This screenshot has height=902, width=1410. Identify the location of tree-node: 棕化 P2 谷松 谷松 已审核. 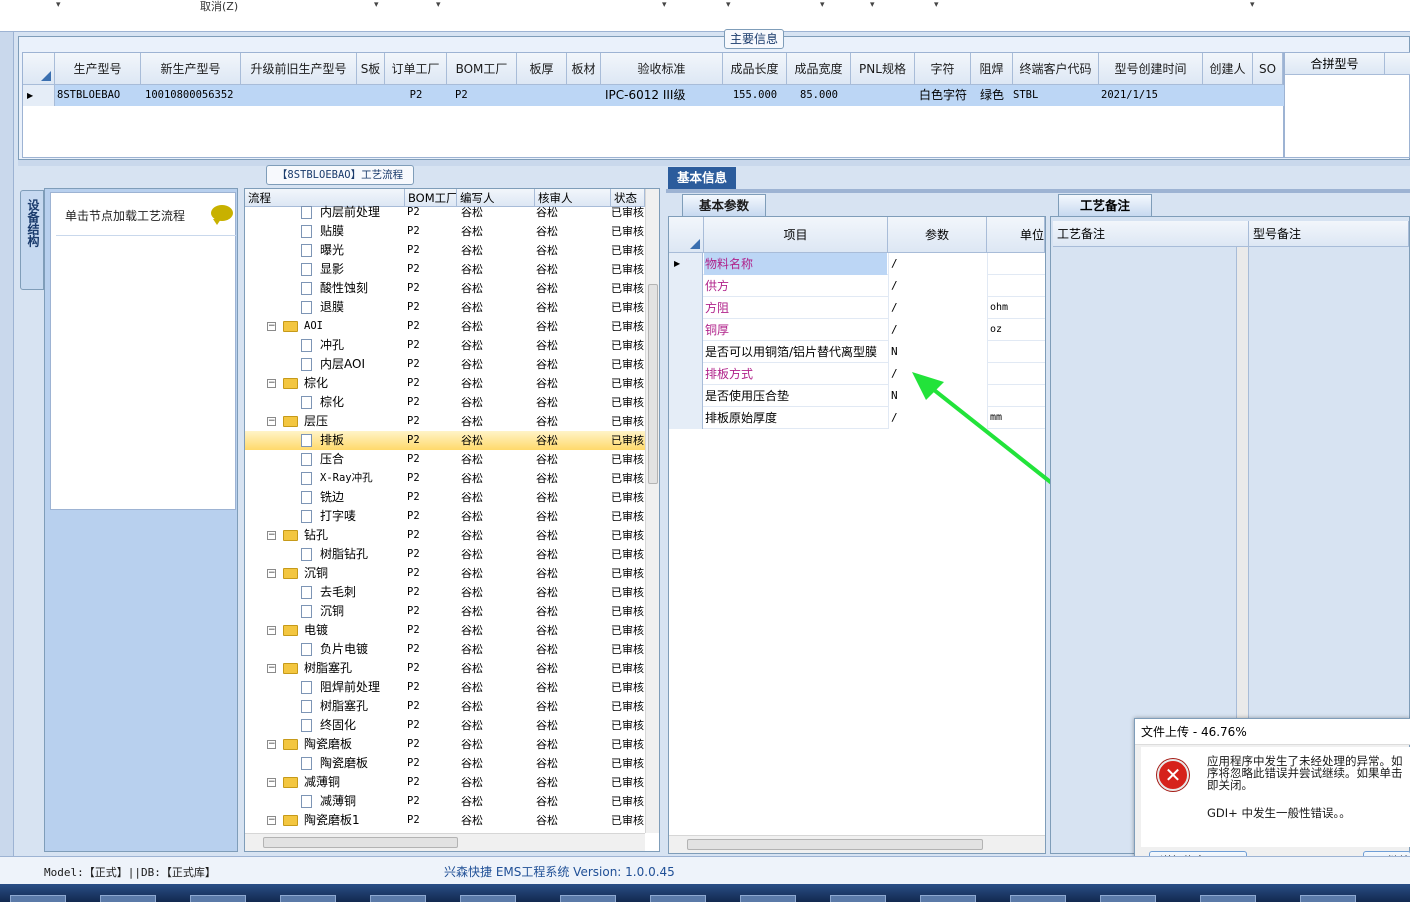
(445, 402).